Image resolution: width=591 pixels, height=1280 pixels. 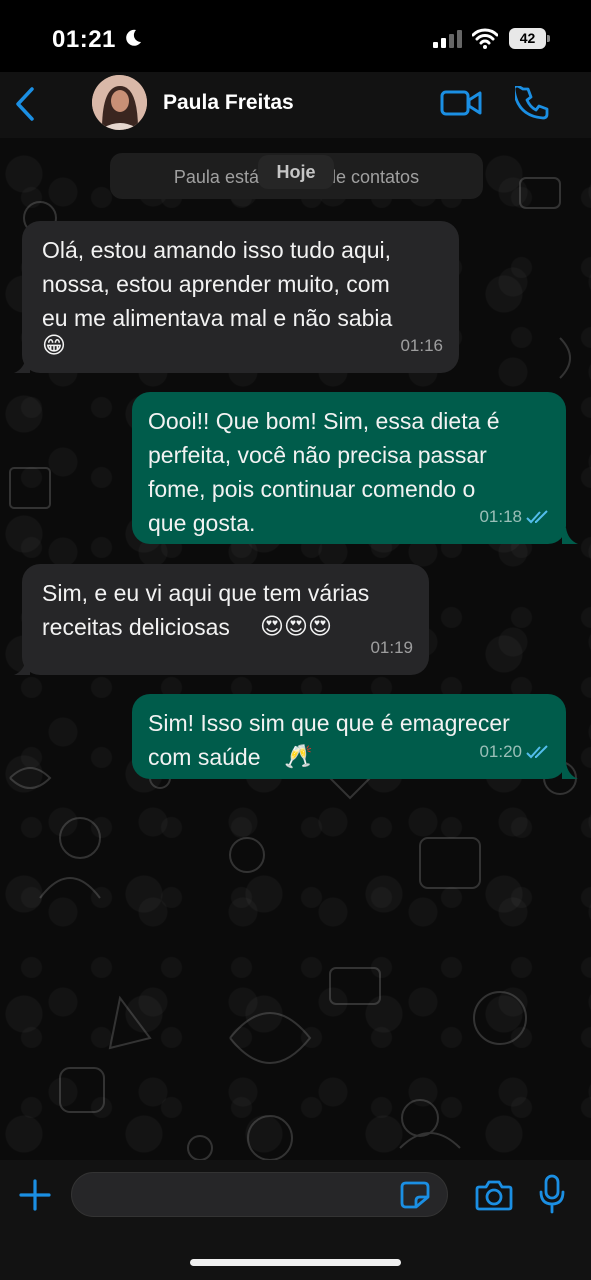 What do you see at coordinates (295, 1262) in the screenshot?
I see `home-indicator` at bounding box center [295, 1262].